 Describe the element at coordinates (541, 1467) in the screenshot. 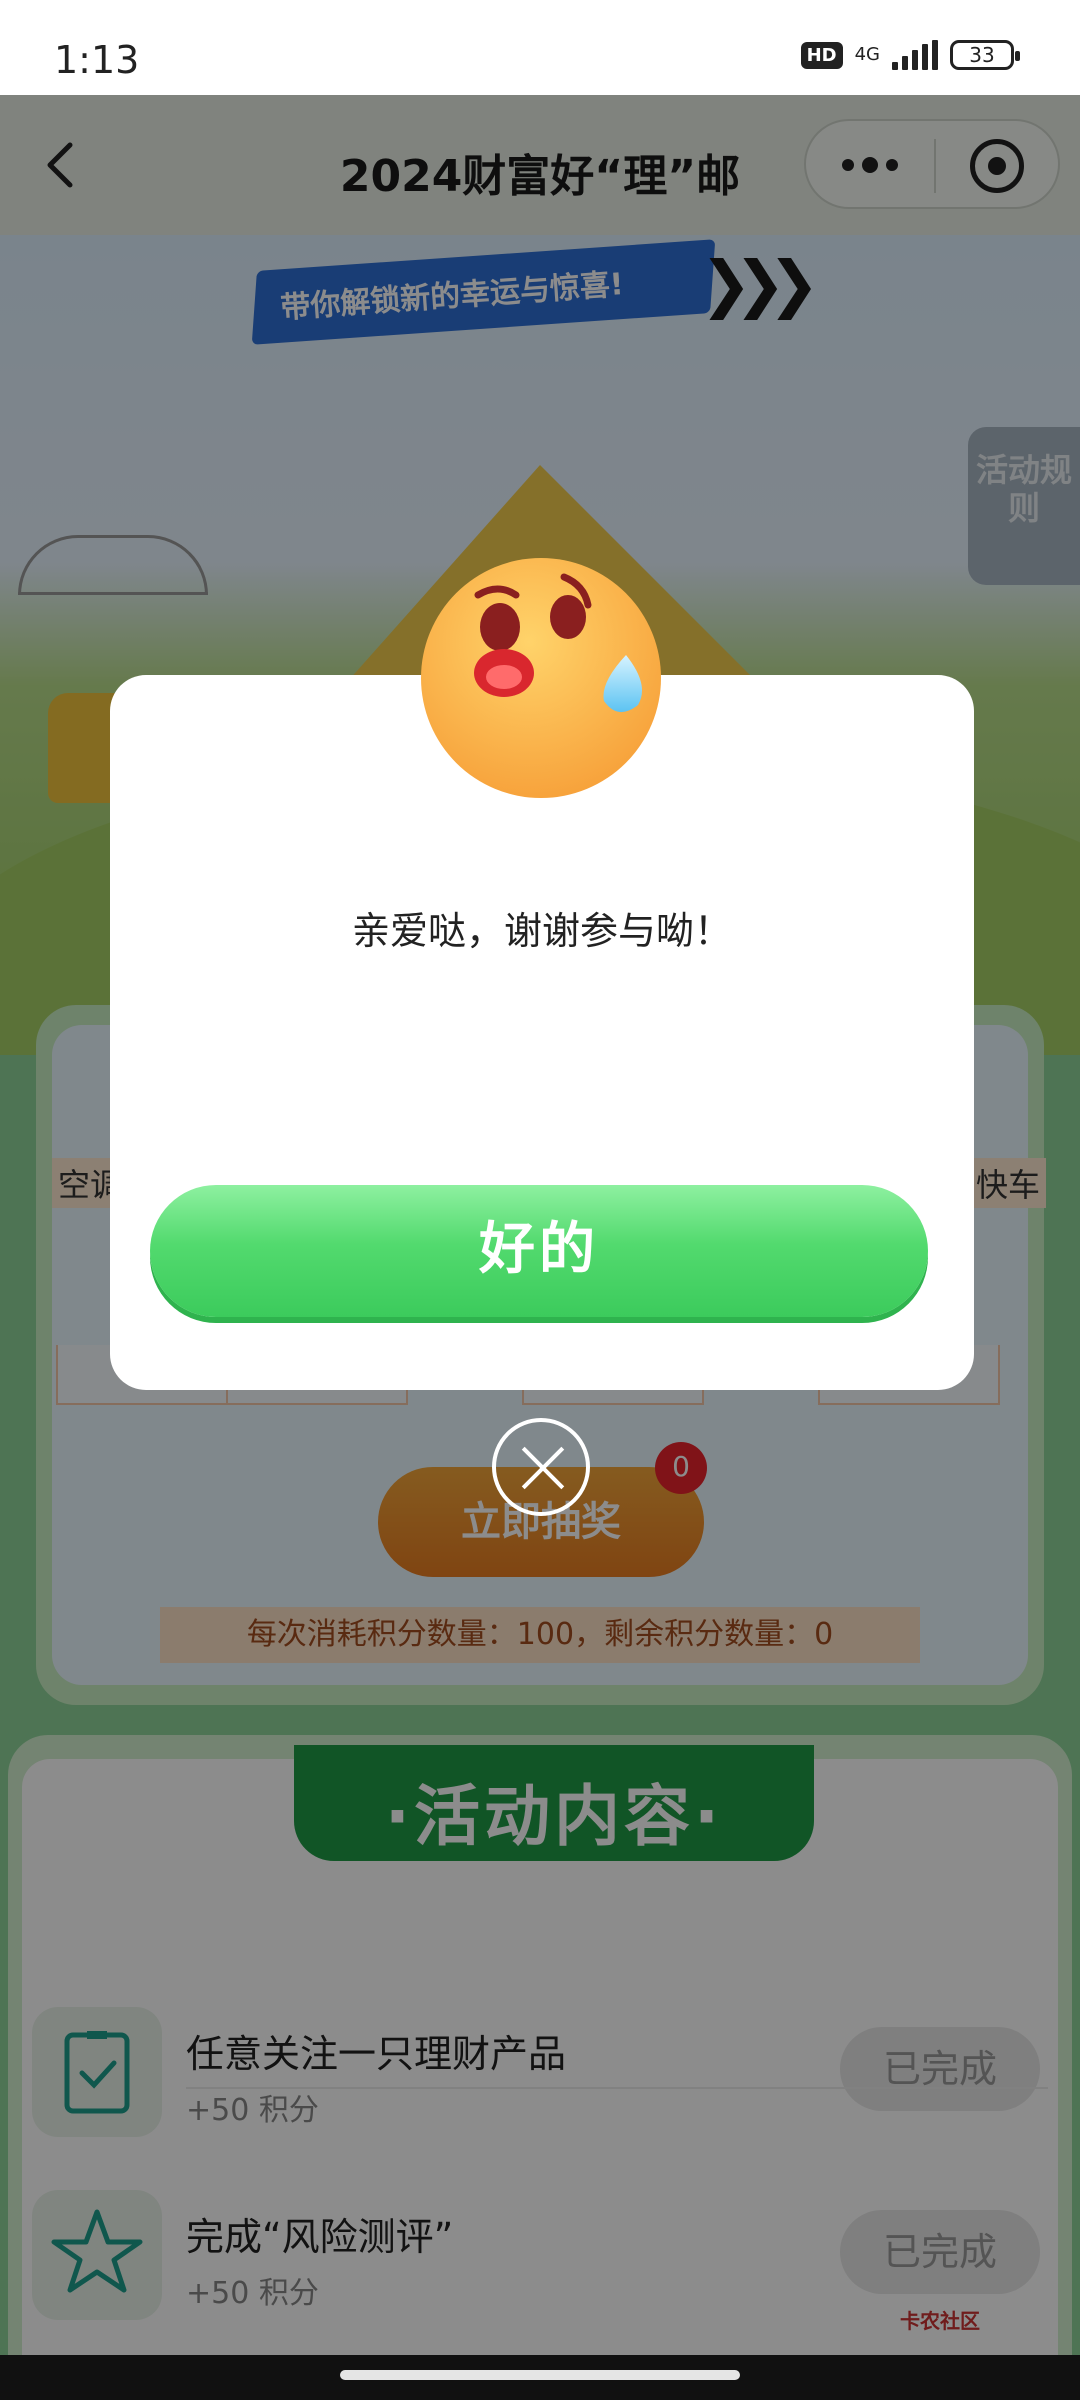

I see `close-dialog-icon` at that location.